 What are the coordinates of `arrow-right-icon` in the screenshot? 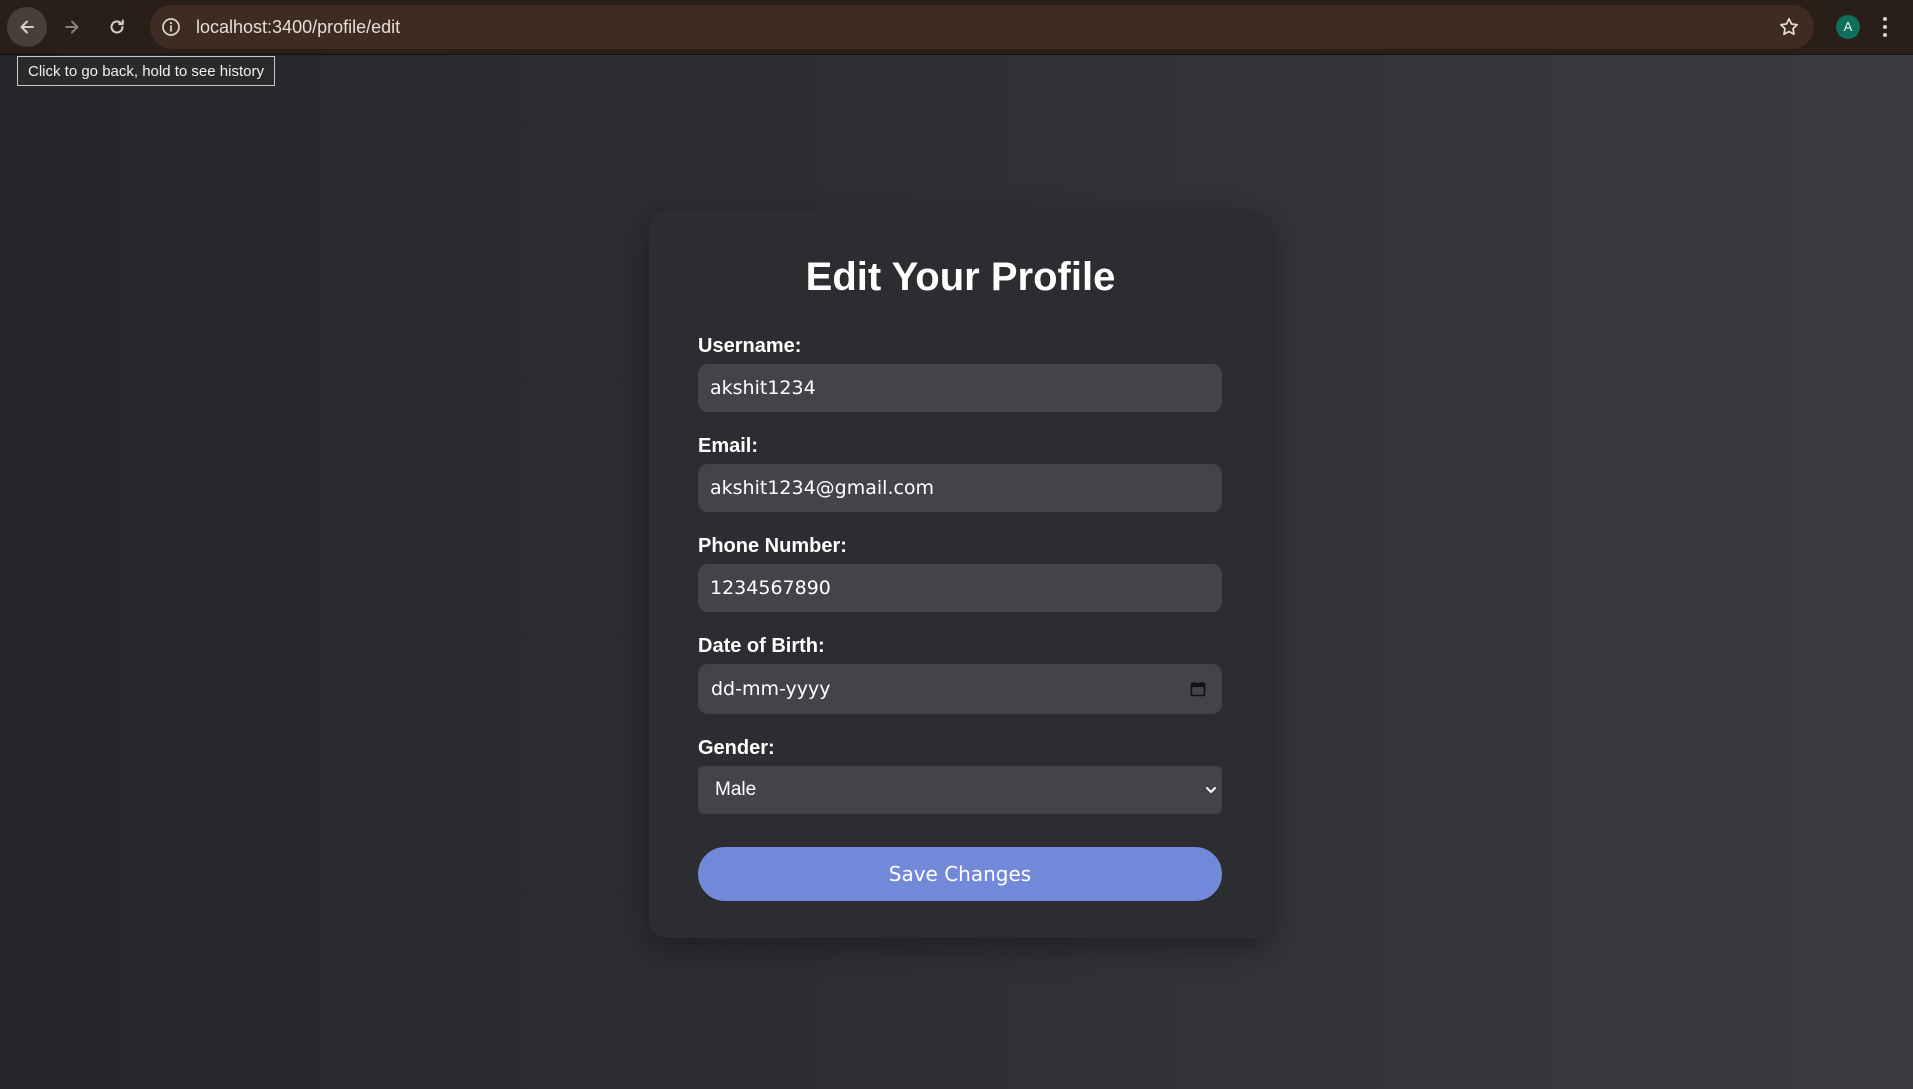 It's located at (72, 27).